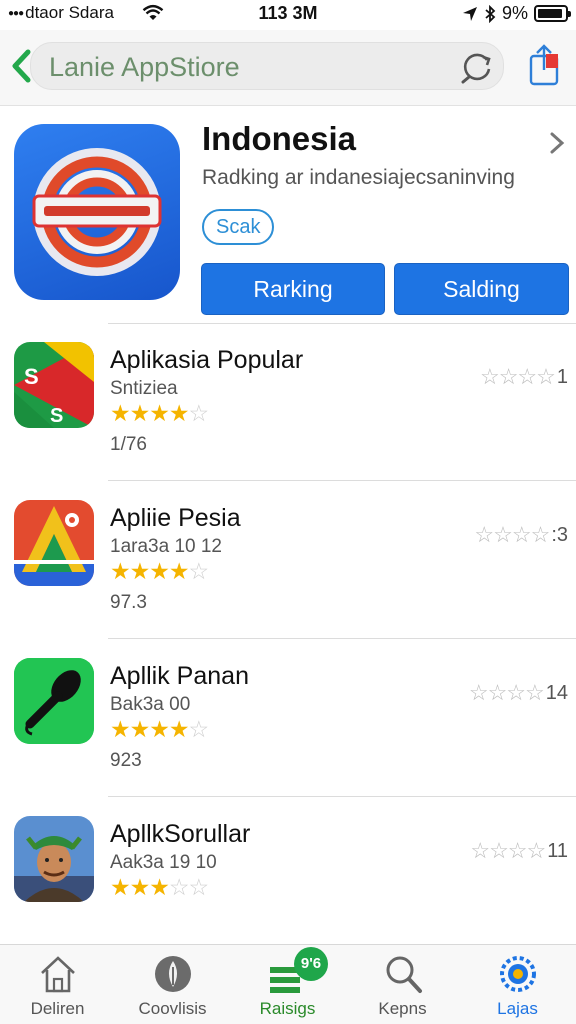 This screenshot has height=1024, width=576. I want to click on rating-count: 923, so click(126, 760).